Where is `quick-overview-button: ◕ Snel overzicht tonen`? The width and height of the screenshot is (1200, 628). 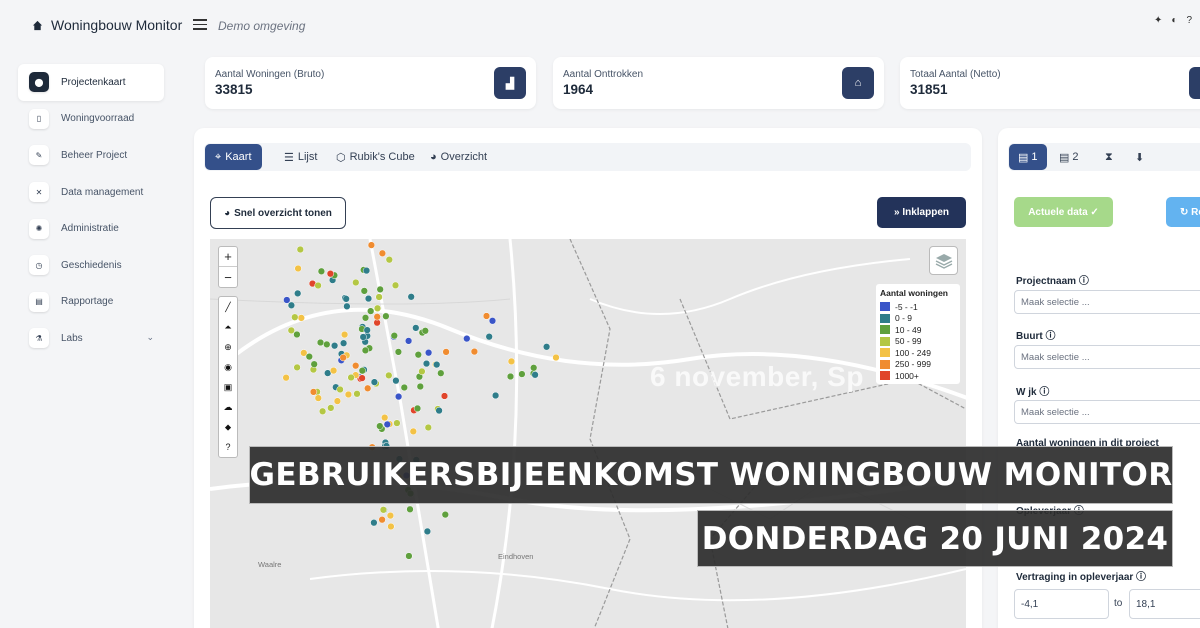 quick-overview-button: ◕ Snel overzicht tonen is located at coordinates (278, 213).